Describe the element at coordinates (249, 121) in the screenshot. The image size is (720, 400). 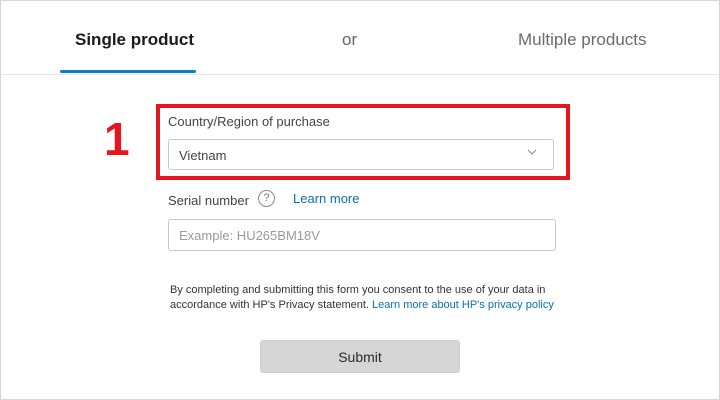
I see `country-label: Country/Region of purchase` at that location.